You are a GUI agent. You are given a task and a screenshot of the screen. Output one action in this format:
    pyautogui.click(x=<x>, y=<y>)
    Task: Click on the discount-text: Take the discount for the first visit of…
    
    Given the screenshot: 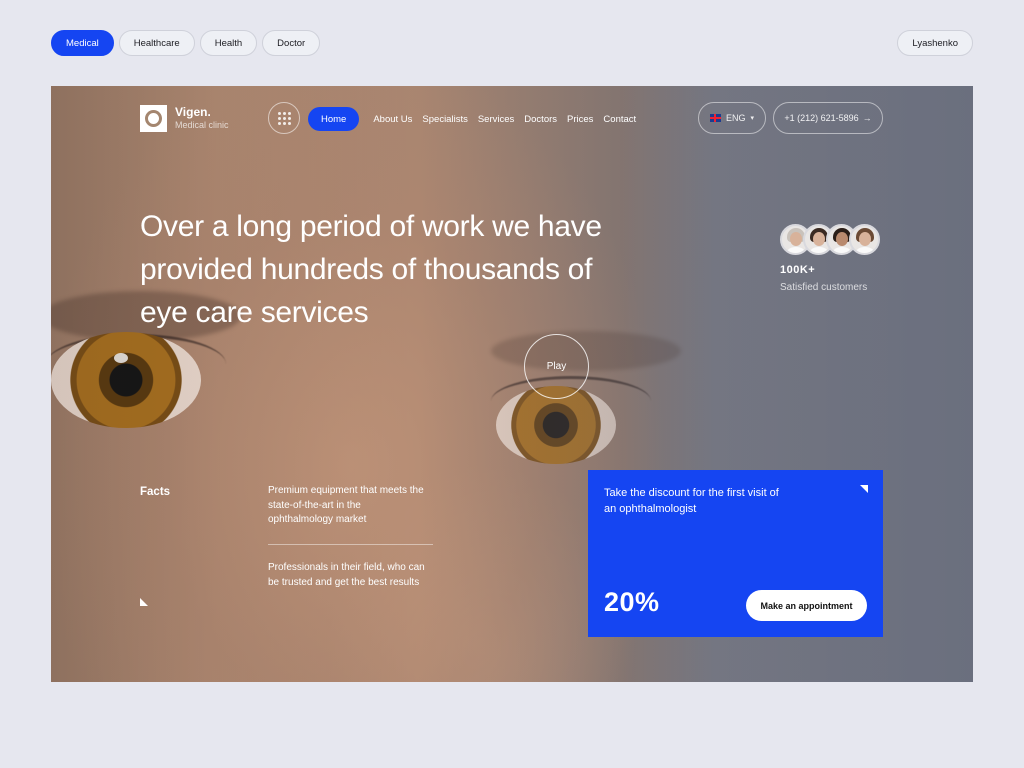 What is the action you would take?
    pyautogui.click(x=691, y=501)
    